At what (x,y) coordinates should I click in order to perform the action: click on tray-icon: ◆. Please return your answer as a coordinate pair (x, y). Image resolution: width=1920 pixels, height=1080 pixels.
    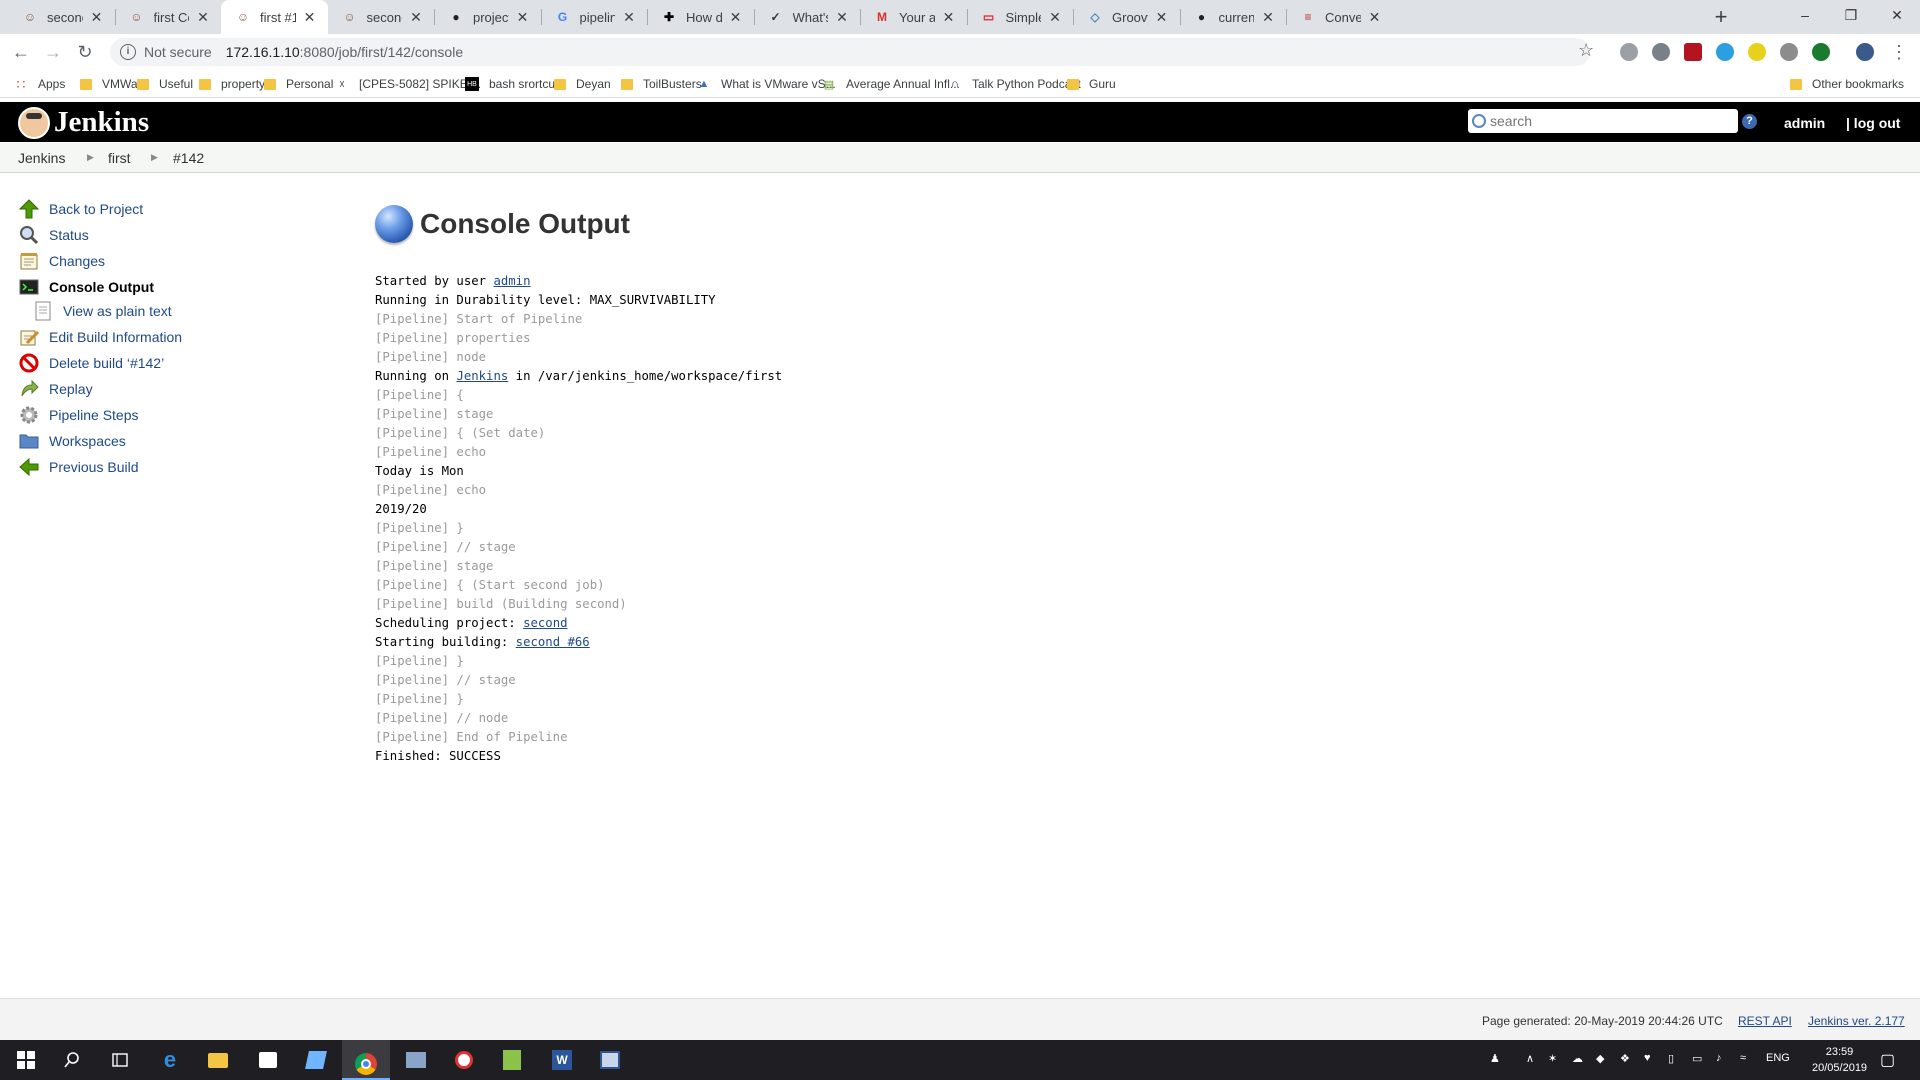
    Looking at the image, I should click on (1600, 1058).